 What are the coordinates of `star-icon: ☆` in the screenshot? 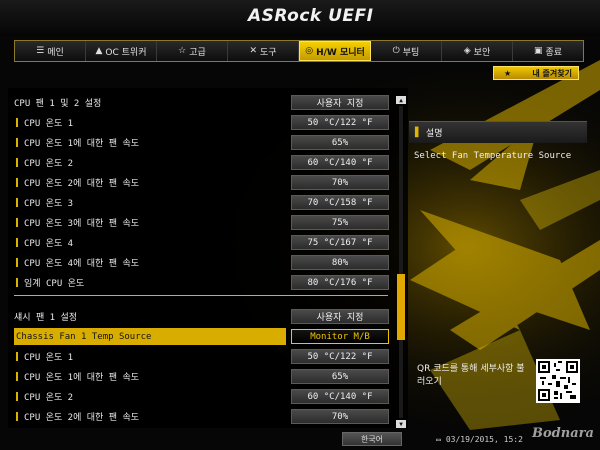 It's located at (182, 51).